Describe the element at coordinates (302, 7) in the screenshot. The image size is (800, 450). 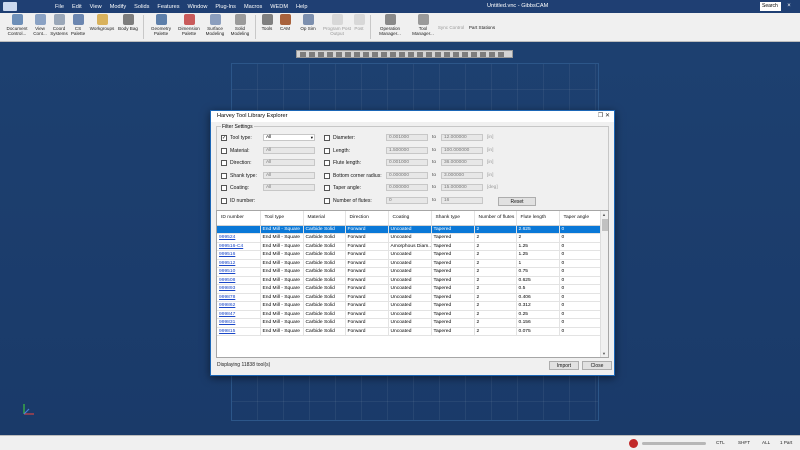
I see `menu-help: Help` at that location.